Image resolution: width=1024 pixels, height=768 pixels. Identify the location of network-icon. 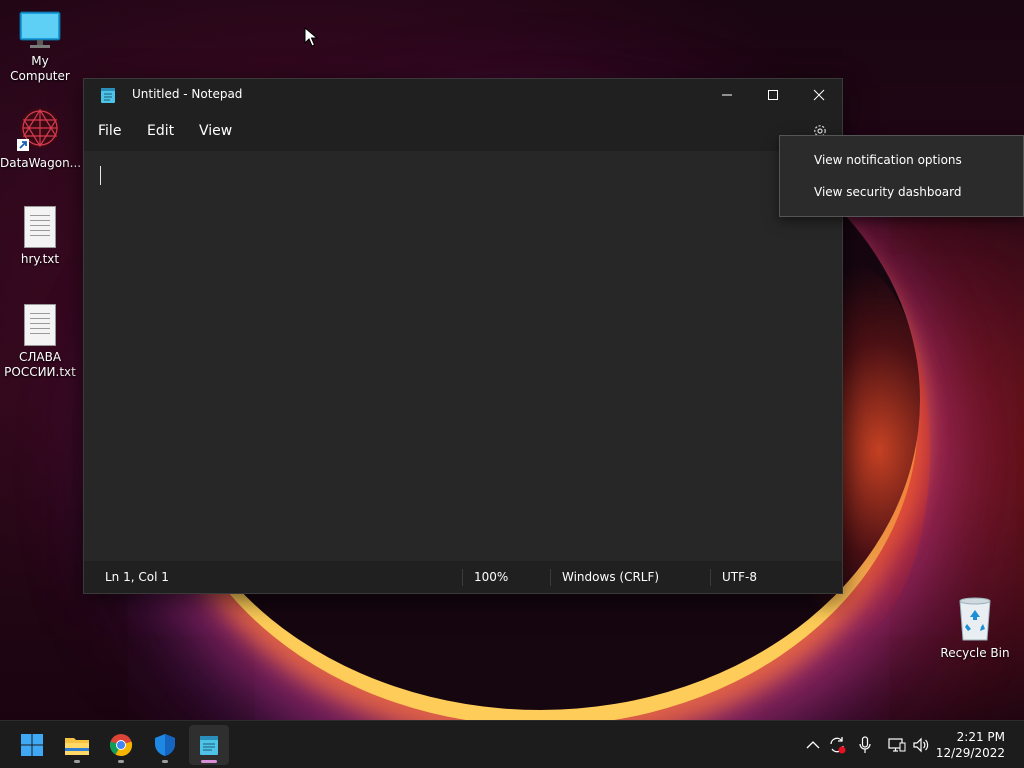
(897, 745).